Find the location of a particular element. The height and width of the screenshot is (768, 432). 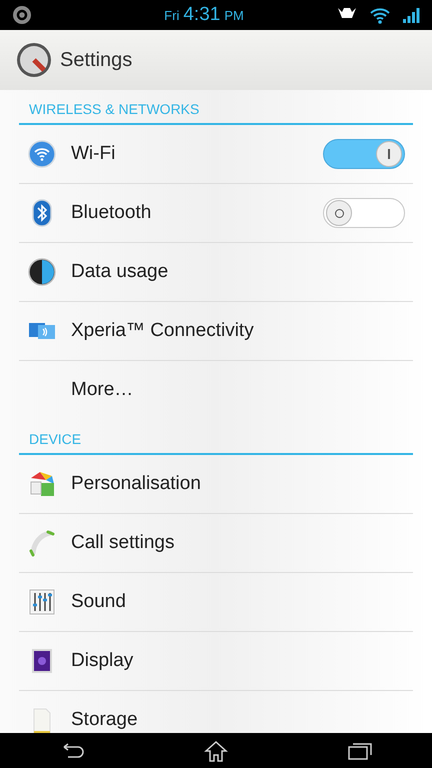

pie-chart-icon is located at coordinates (42, 272).